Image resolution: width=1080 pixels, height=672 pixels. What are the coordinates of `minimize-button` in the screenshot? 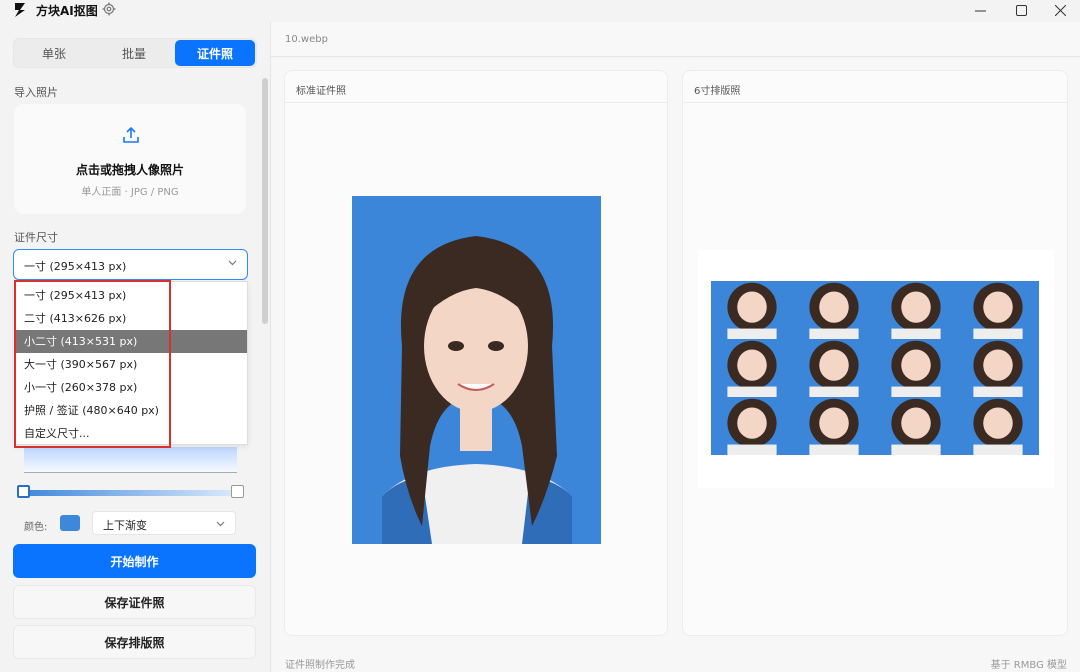 It's located at (980, 10).